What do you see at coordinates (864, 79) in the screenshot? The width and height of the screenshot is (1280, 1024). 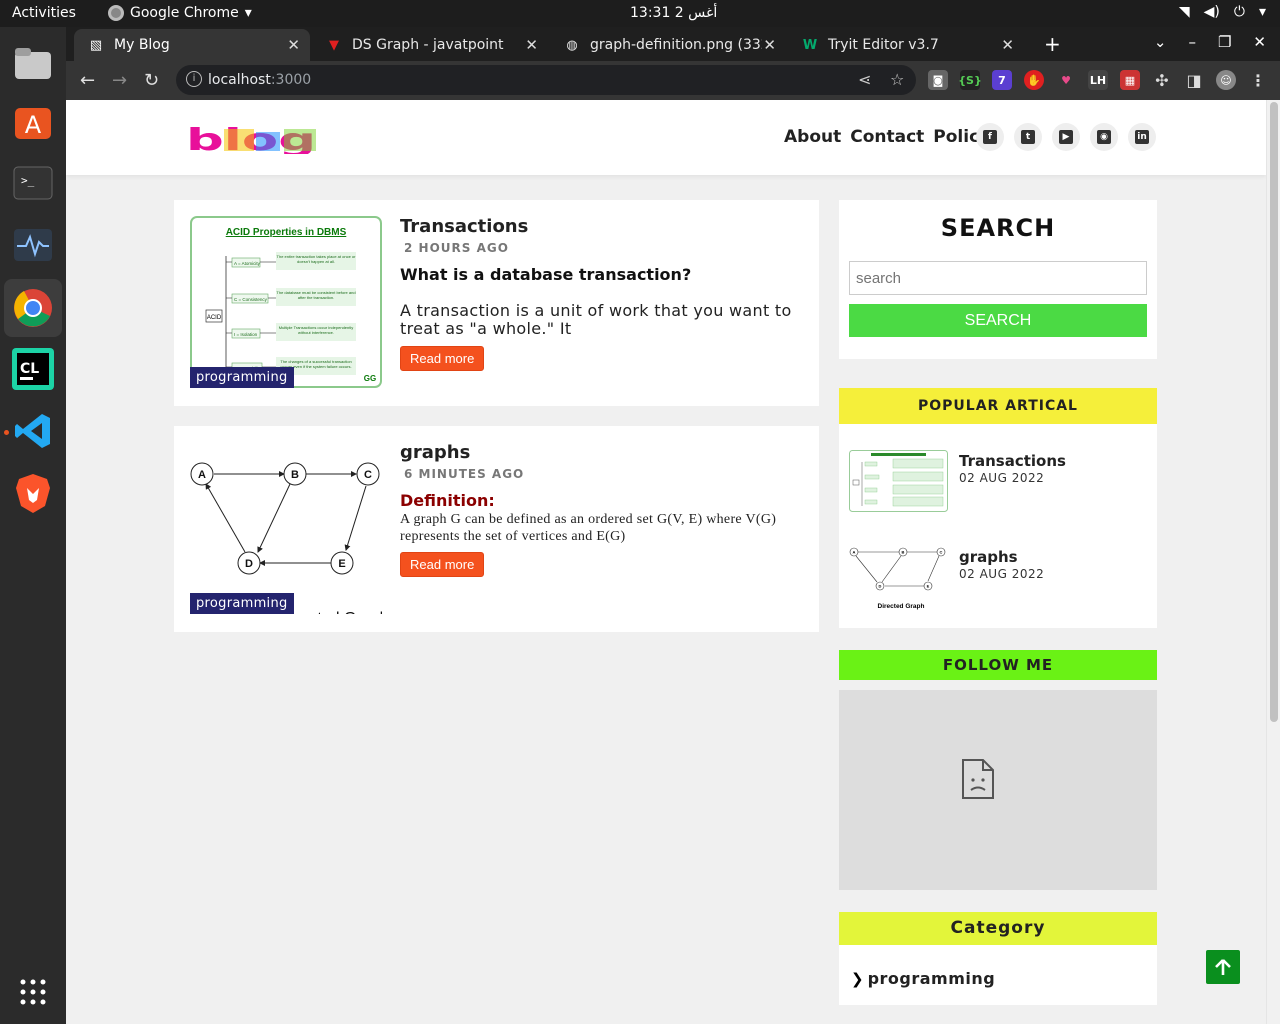 I see `share-icon: ⋖` at bounding box center [864, 79].